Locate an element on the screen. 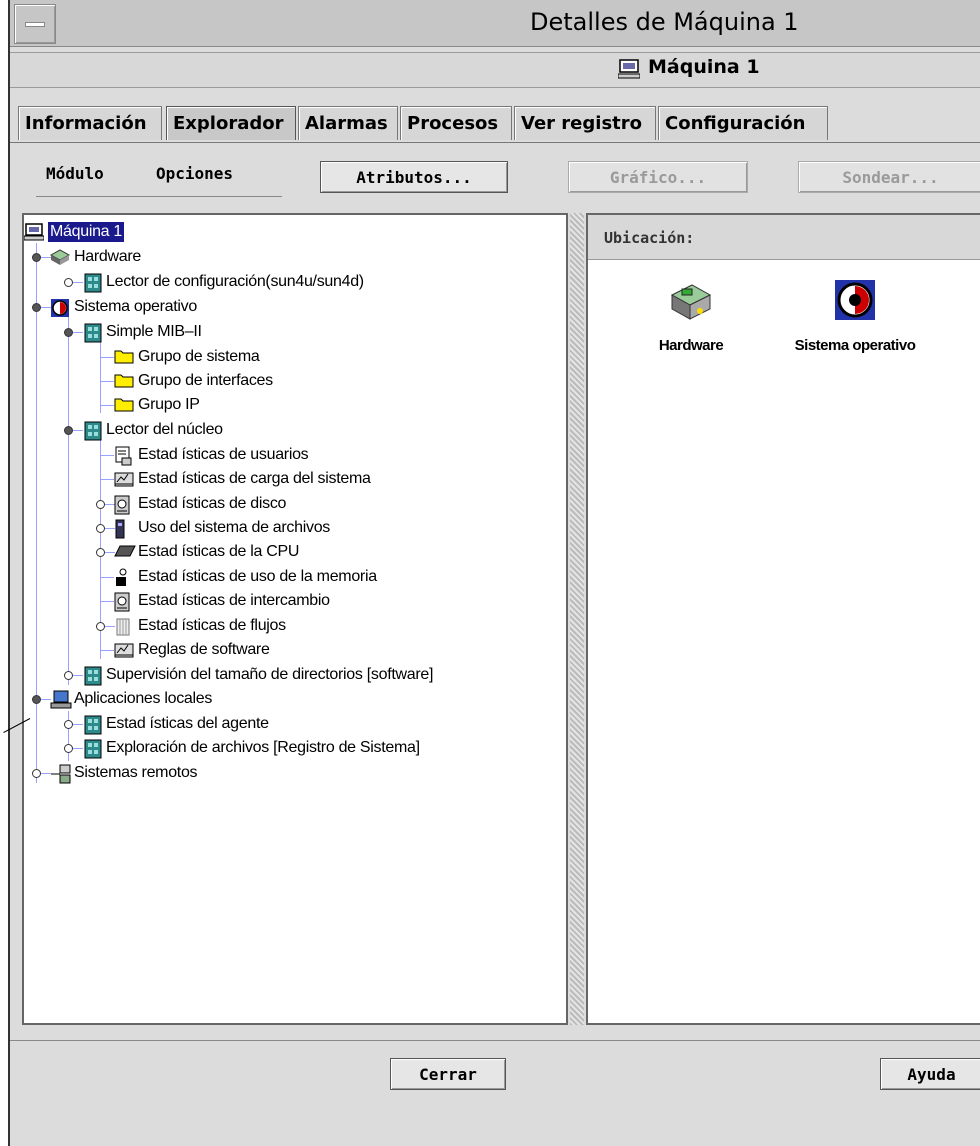 This screenshot has width=980, height=1146. disk-icon is located at coordinates (122, 507).